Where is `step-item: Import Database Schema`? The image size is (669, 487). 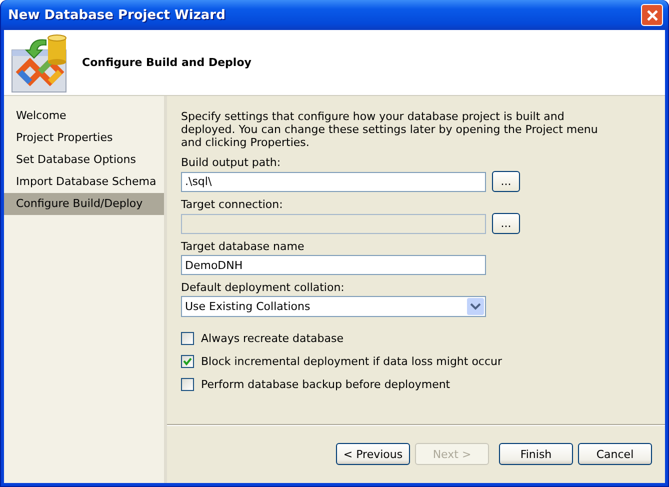
step-item: Import Database Schema is located at coordinates (84, 182).